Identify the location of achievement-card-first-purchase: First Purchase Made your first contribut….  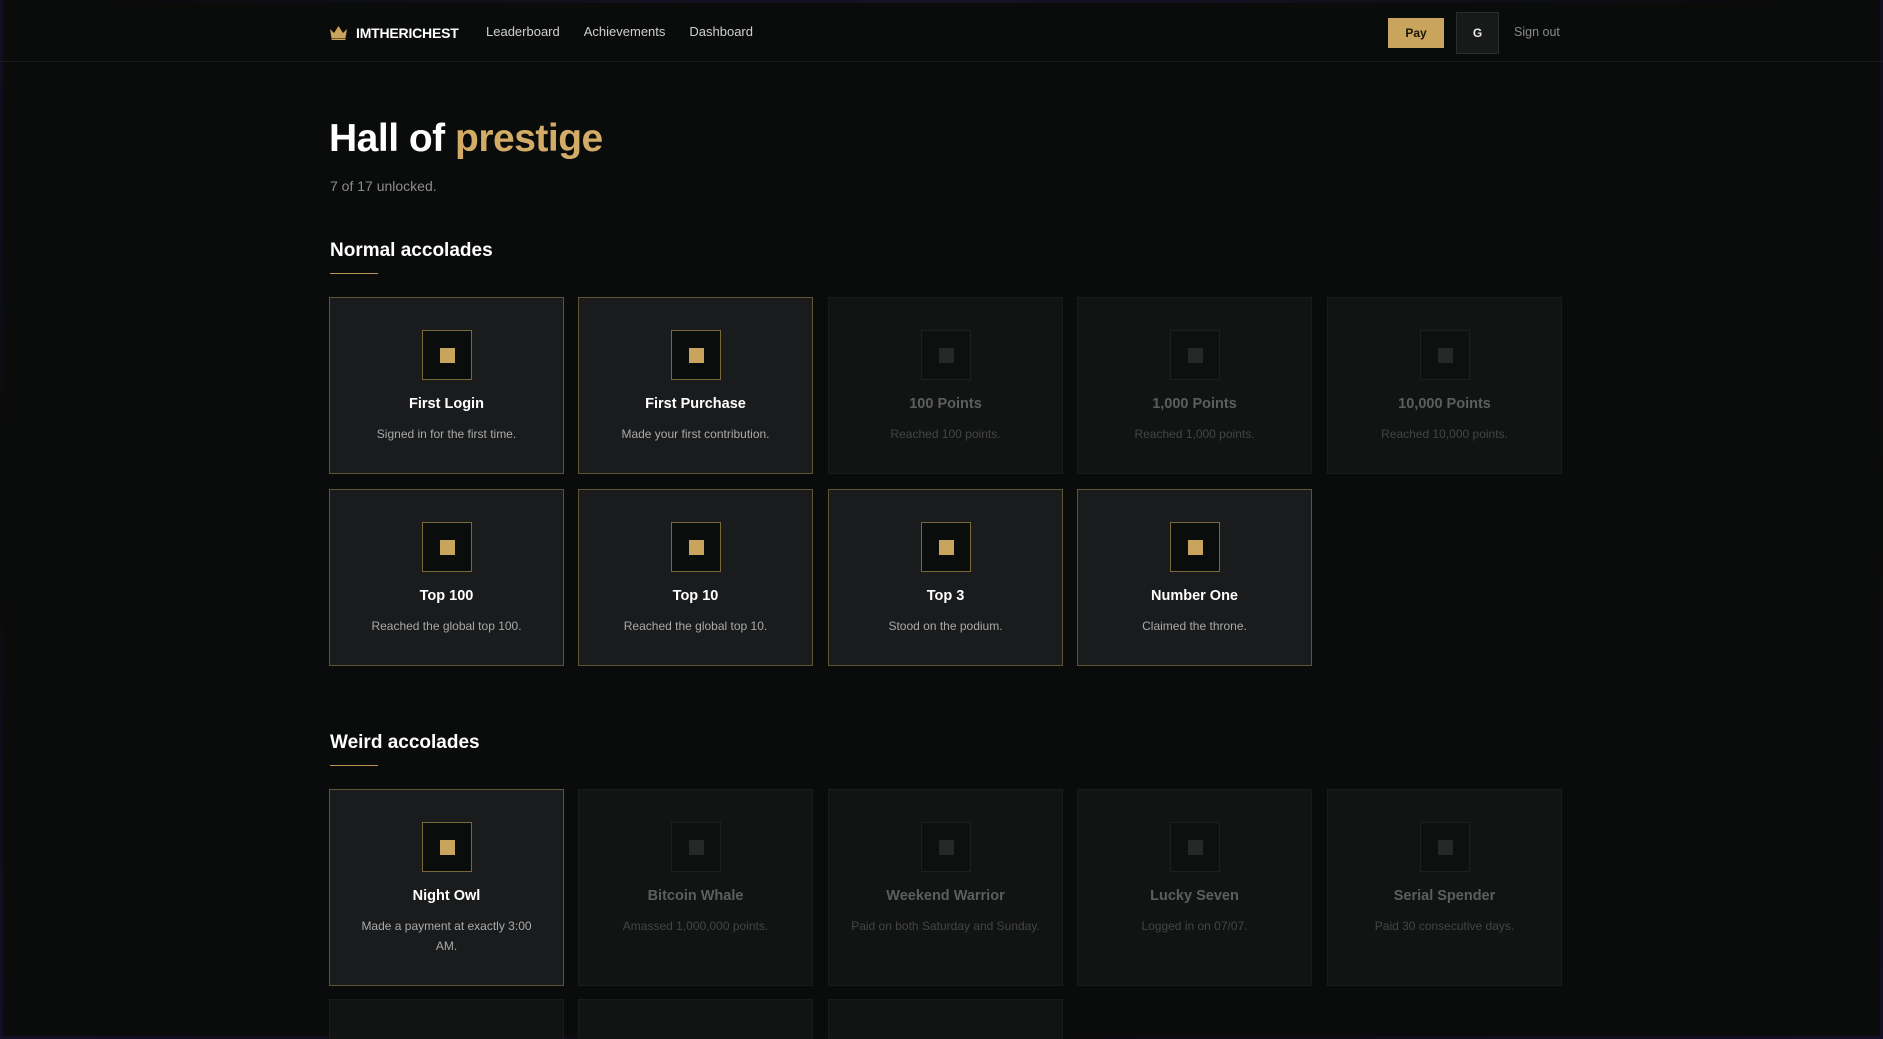
(695, 385).